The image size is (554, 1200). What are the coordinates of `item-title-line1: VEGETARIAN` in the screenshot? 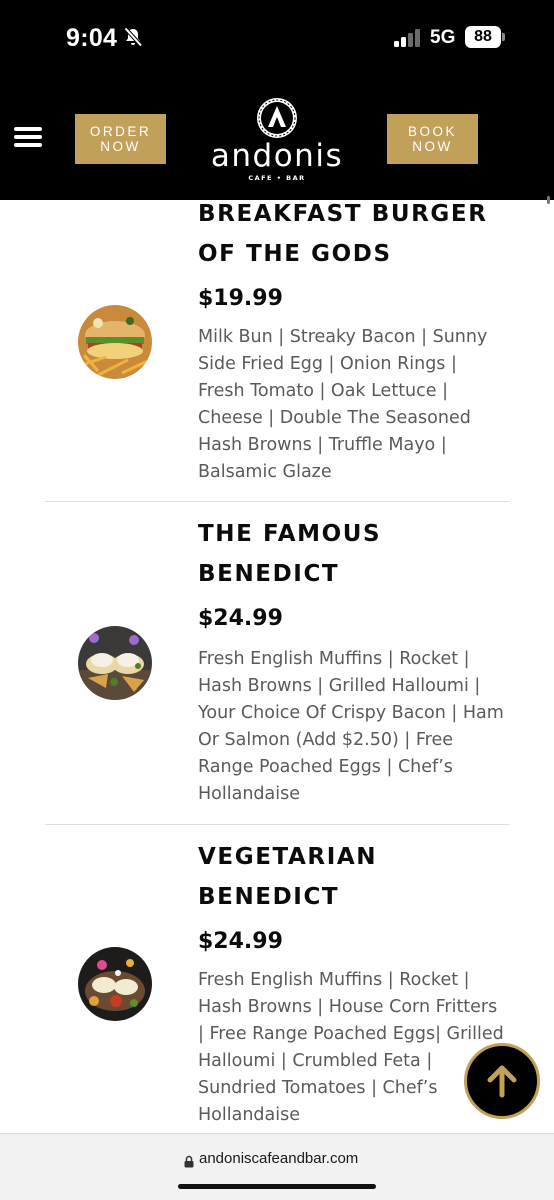 It's located at (288, 857).